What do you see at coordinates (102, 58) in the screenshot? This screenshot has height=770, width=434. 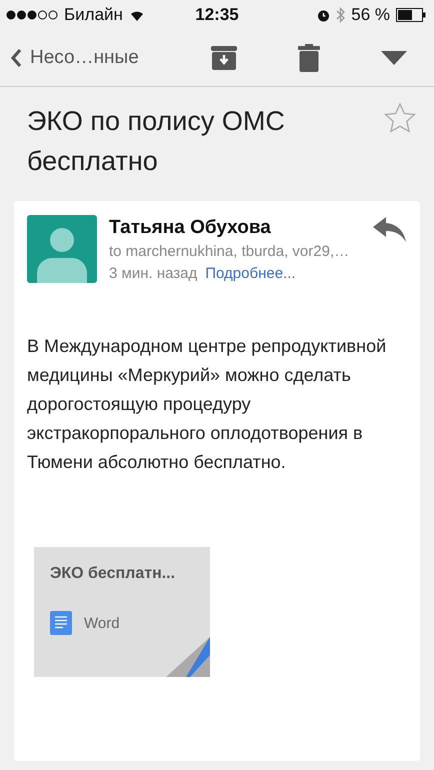 I see `back-button: Несо…нные` at bounding box center [102, 58].